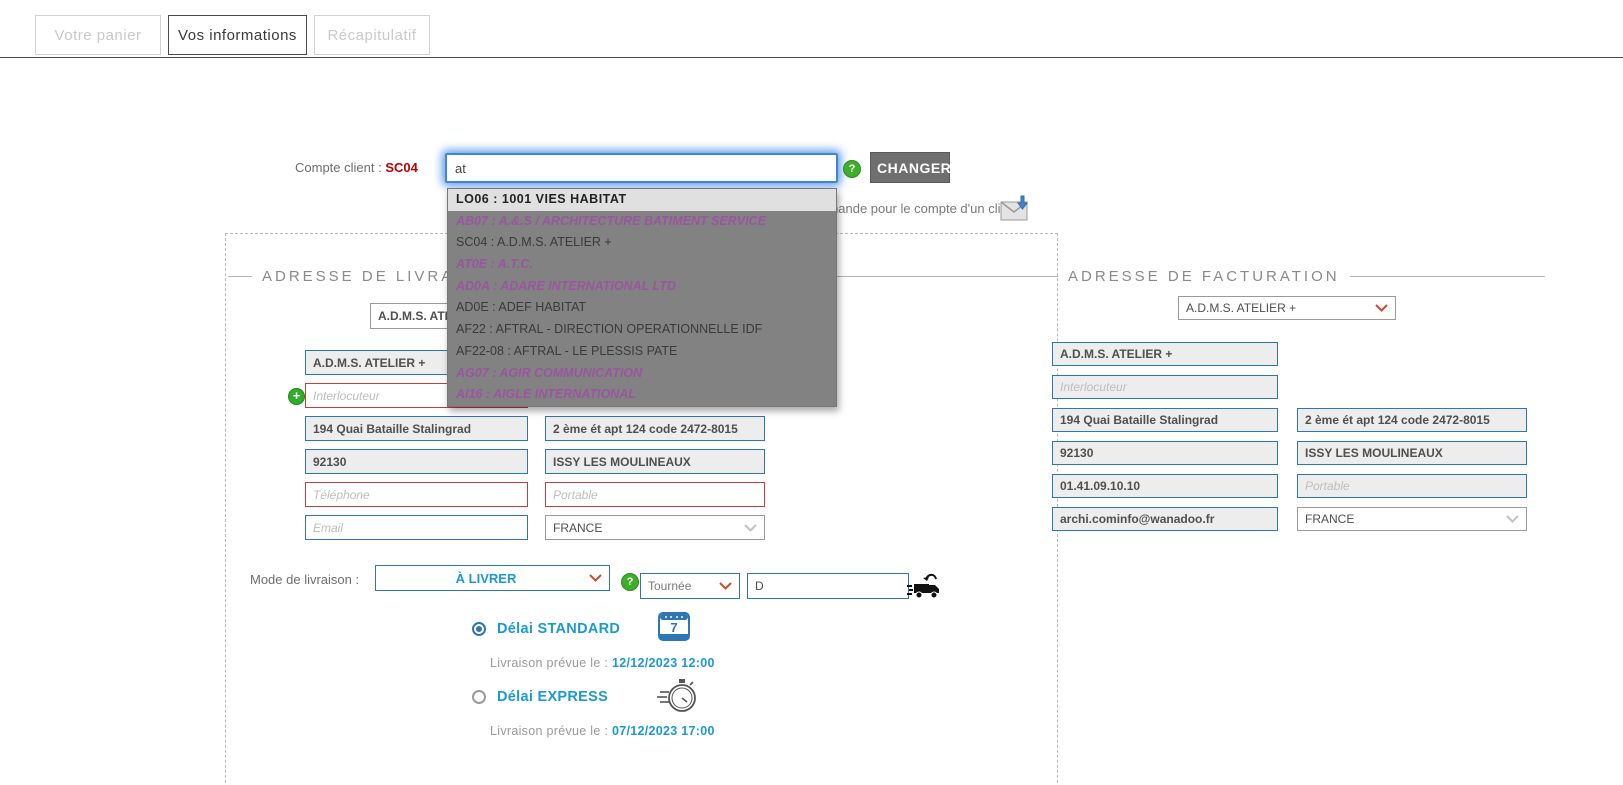  I want to click on standard-delivery-note: Livraison prévue le : 12/12/2023 12:00, so click(602, 663).